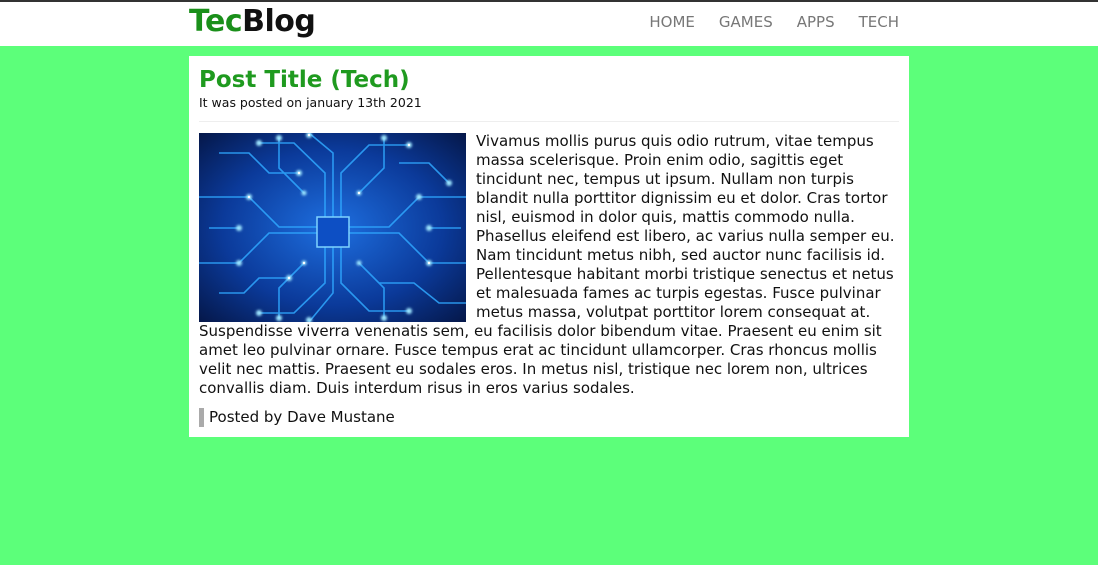 This screenshot has height=565, width=1098. What do you see at coordinates (672, 22) in the screenshot?
I see `nav-link-home: HOME` at bounding box center [672, 22].